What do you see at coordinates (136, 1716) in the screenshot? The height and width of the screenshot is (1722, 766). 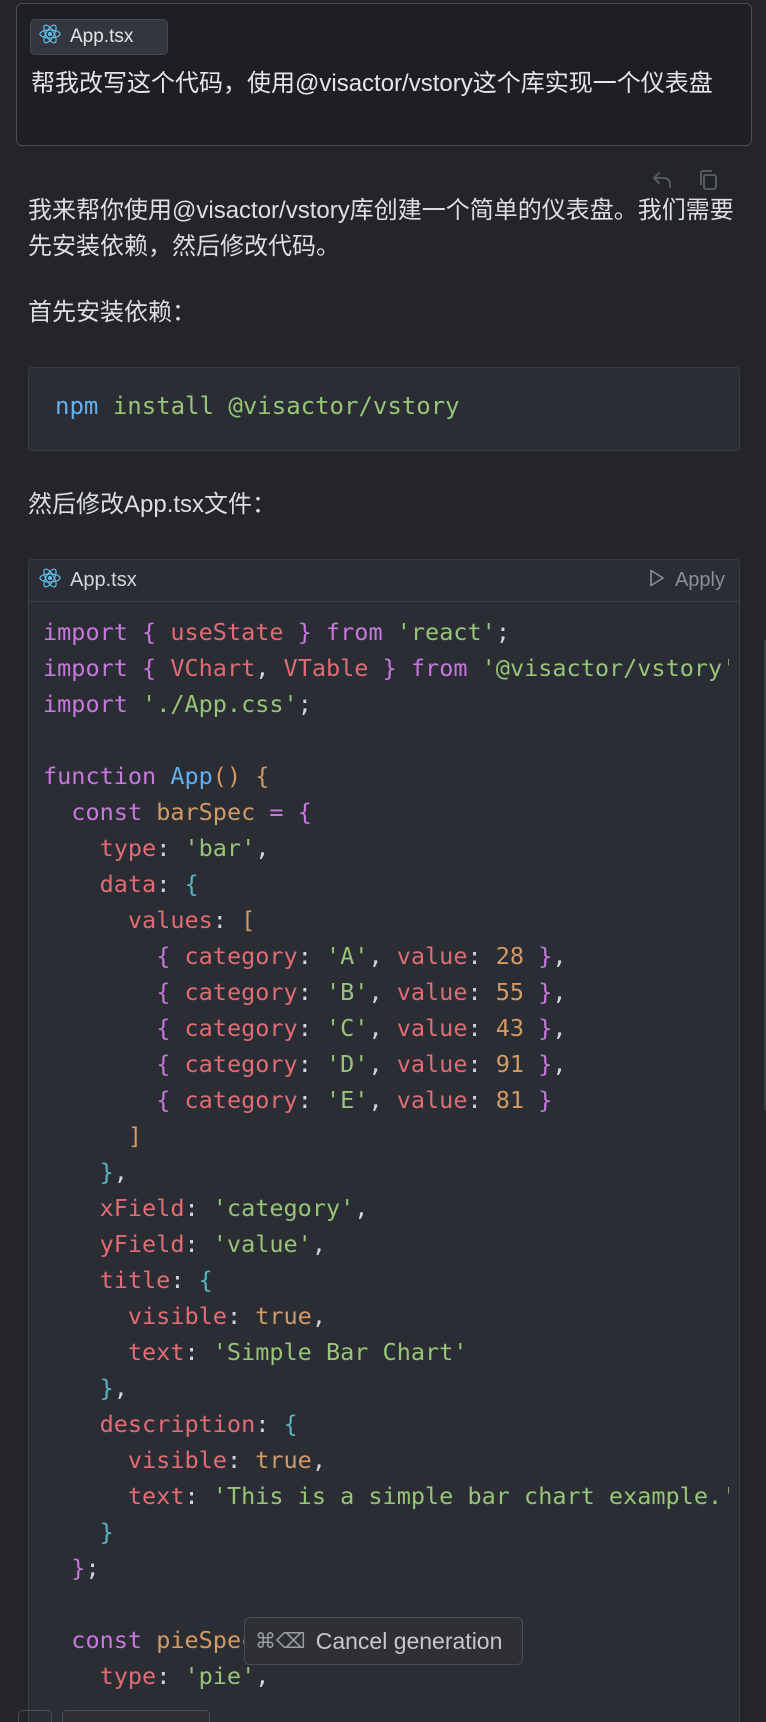 I see `context-file-chip` at bounding box center [136, 1716].